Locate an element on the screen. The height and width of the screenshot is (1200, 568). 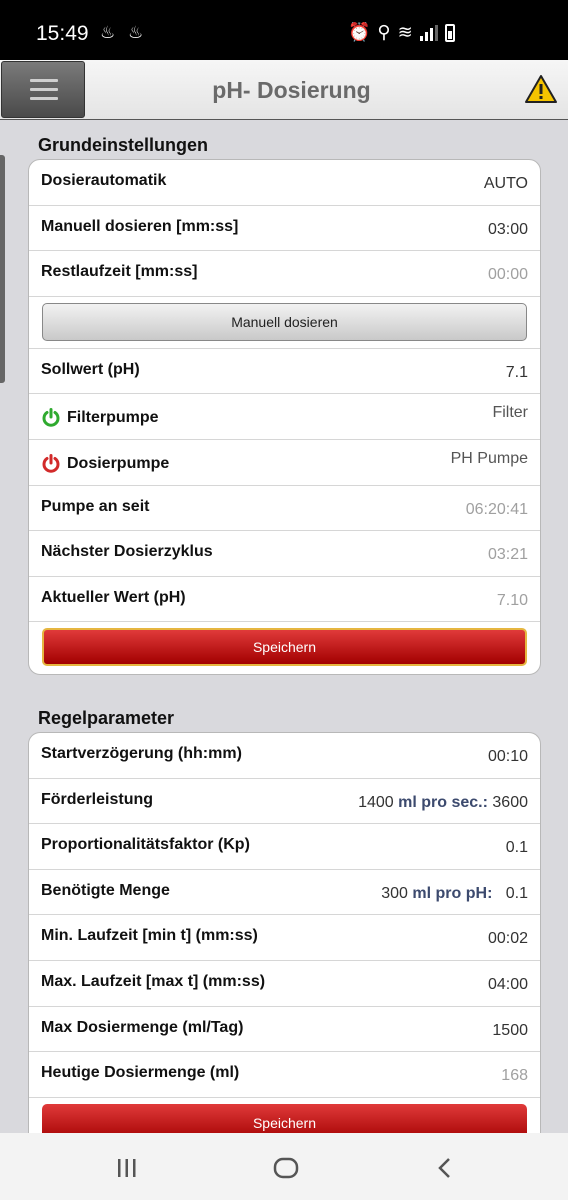
row-label: Max. Laufzeit [max t] (mm:ss) is located at coordinates (153, 981).